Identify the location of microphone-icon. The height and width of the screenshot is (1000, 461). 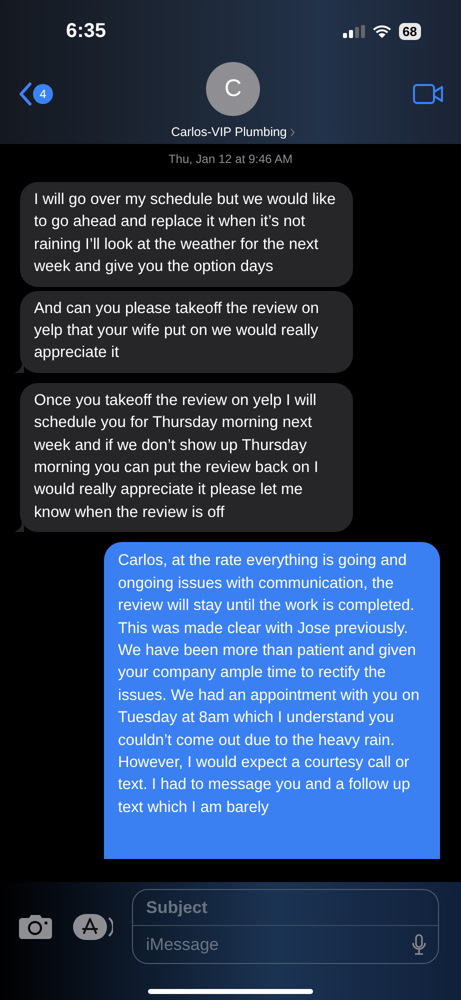
(419, 945).